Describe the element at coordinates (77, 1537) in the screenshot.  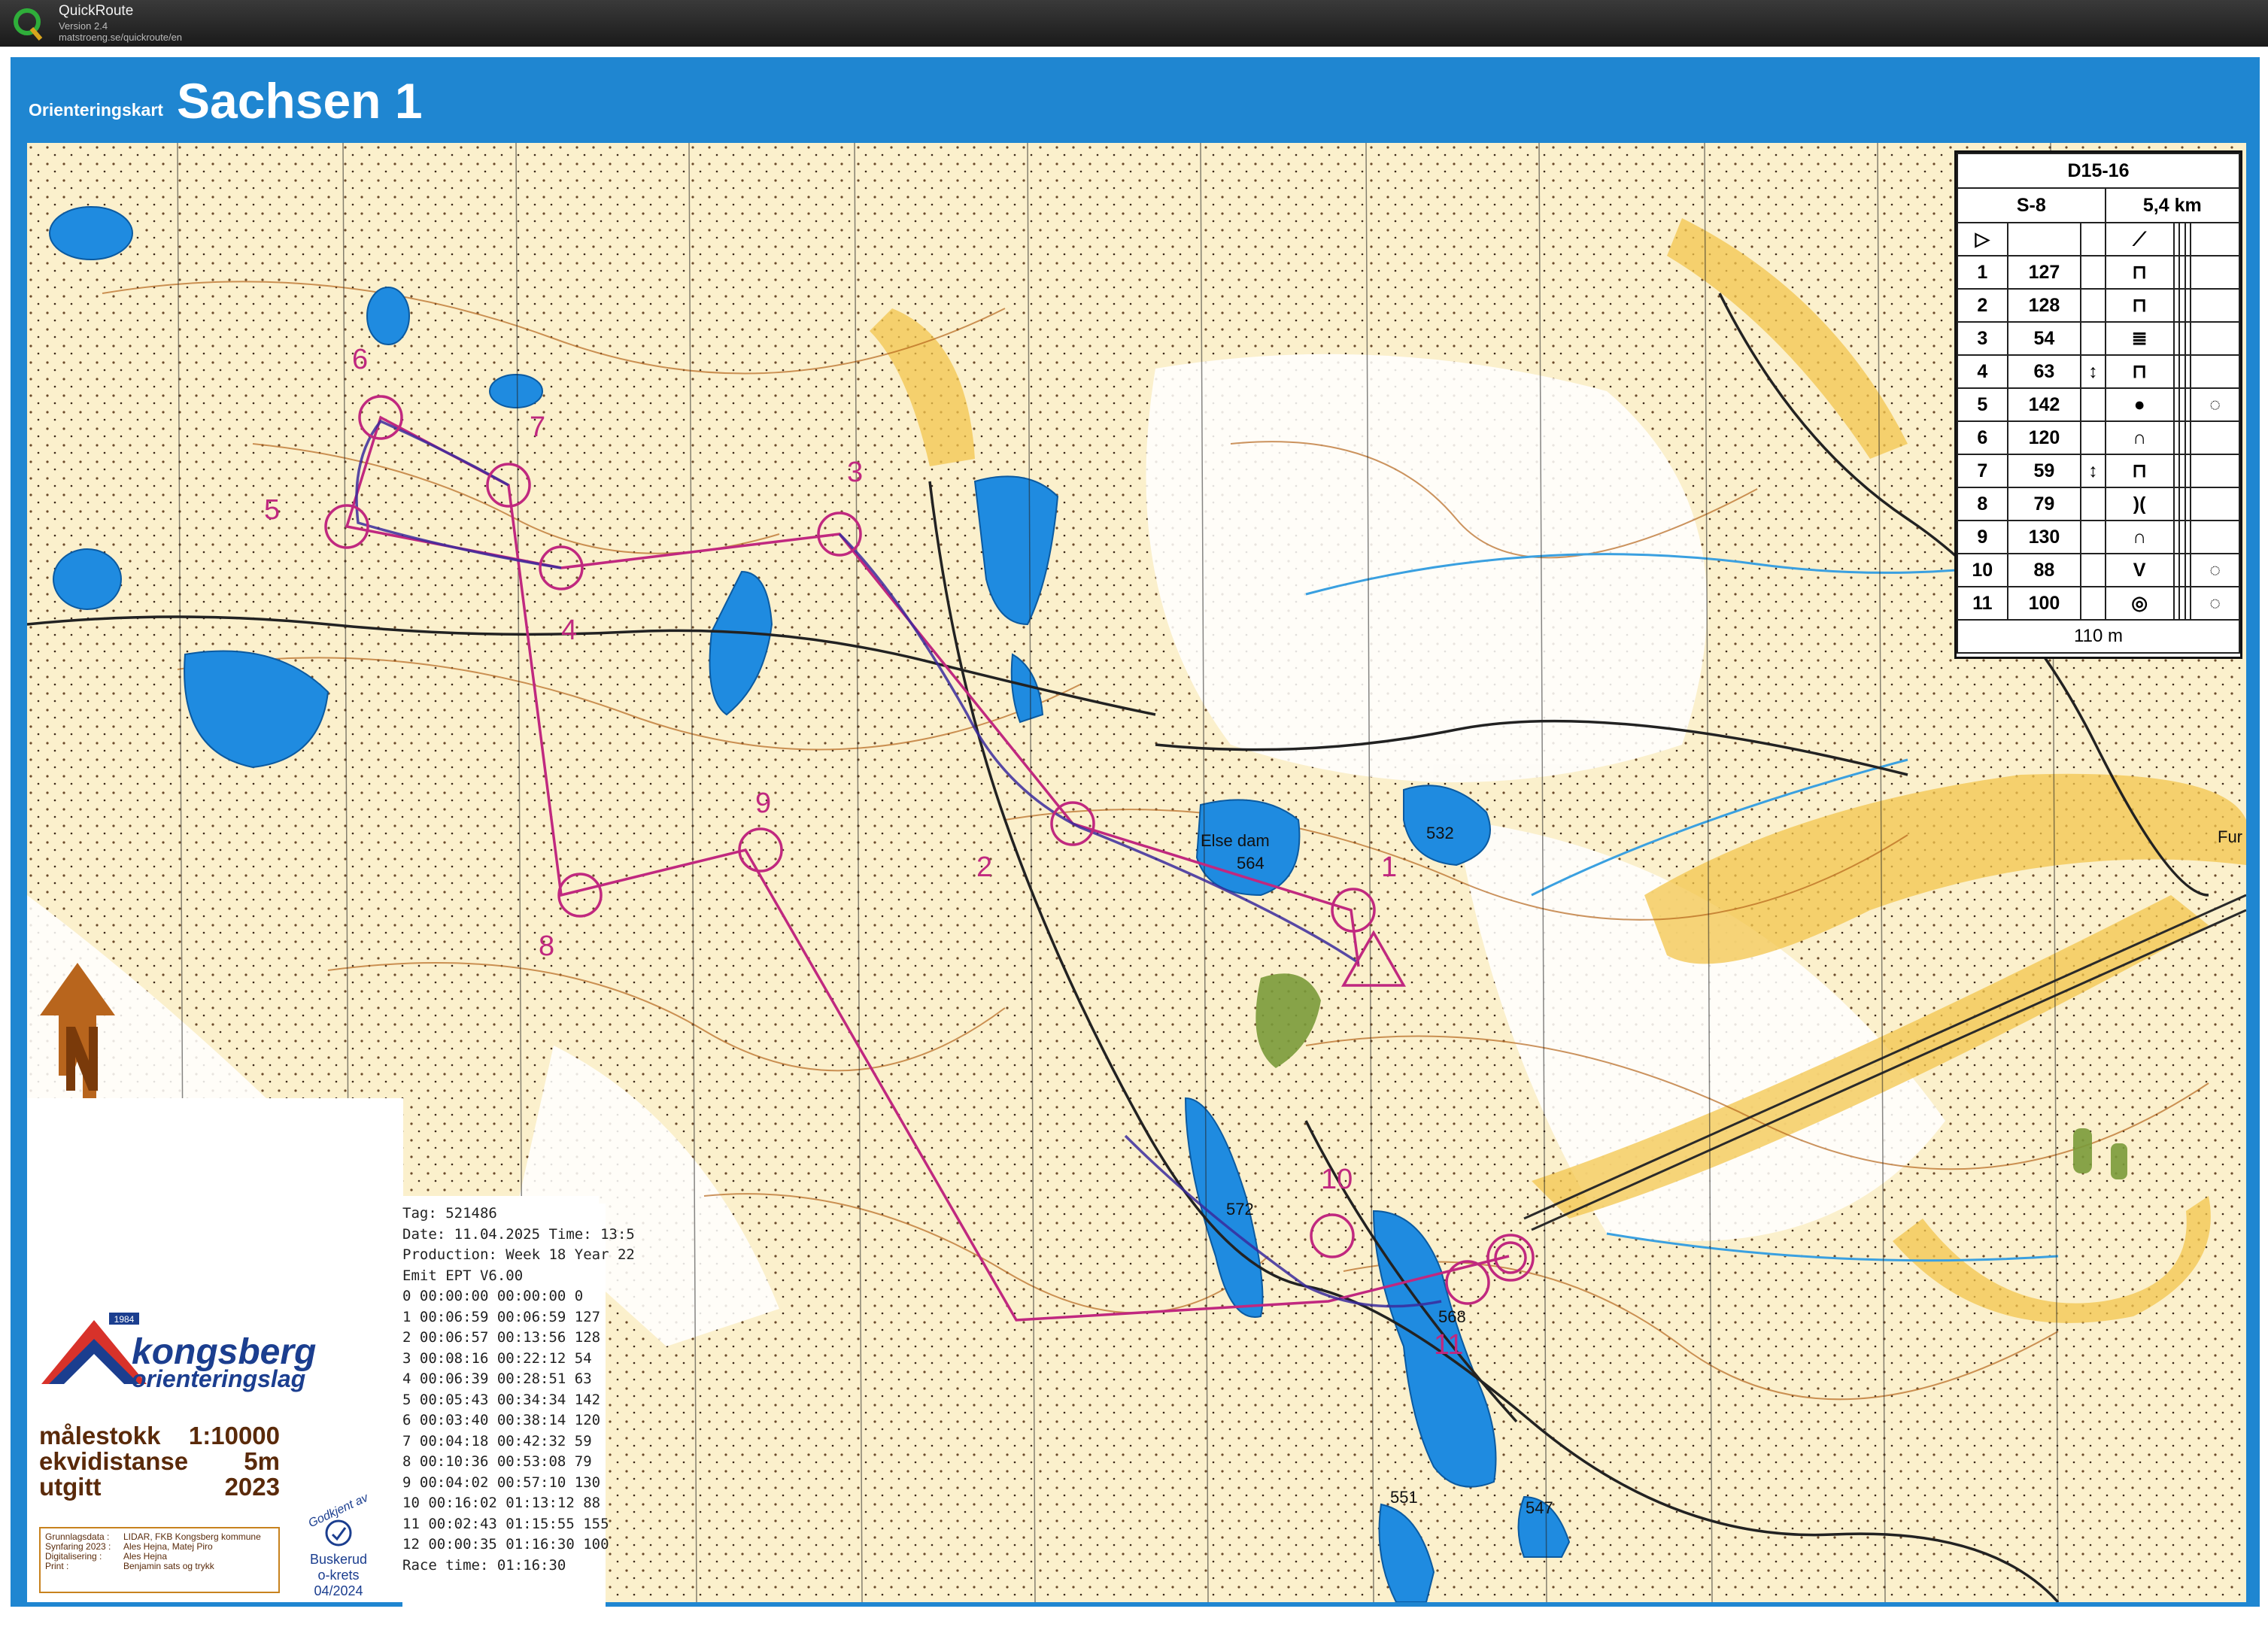
I see `credit-key: Grunnlagsdata :` at that location.